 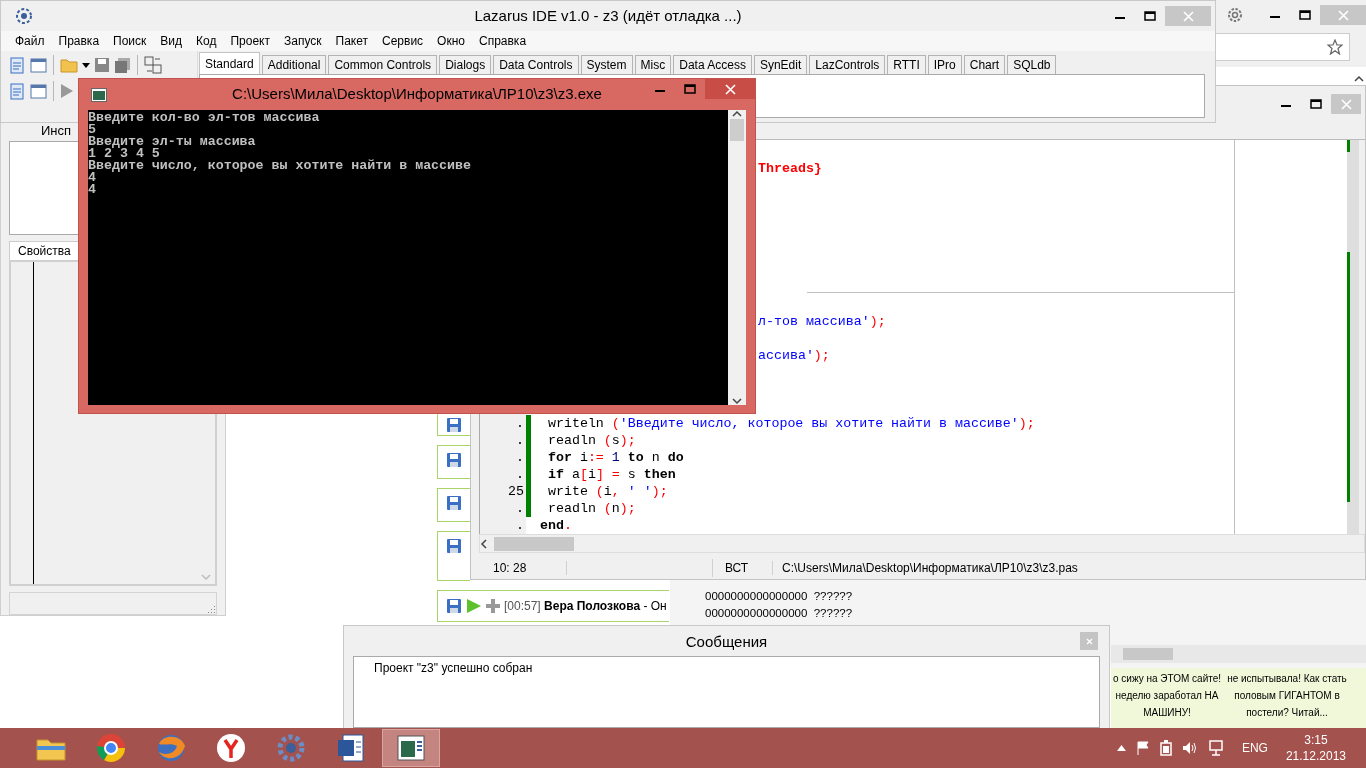 What do you see at coordinates (1189, 748) in the screenshot?
I see `speaker-icon` at bounding box center [1189, 748].